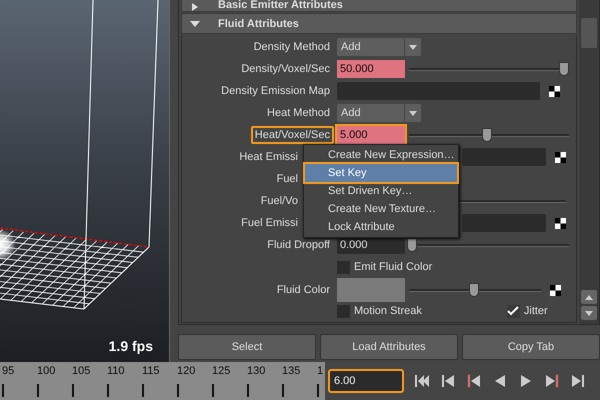  What do you see at coordinates (388, 311) in the screenshot?
I see `checkbox-label: Motion Streak` at bounding box center [388, 311].